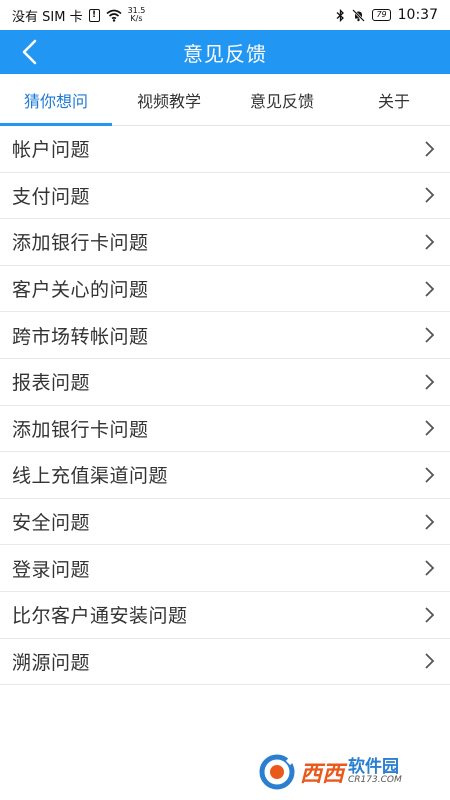 The width and height of the screenshot is (450, 800). I want to click on list-item-label: 安全问题, so click(51, 523).